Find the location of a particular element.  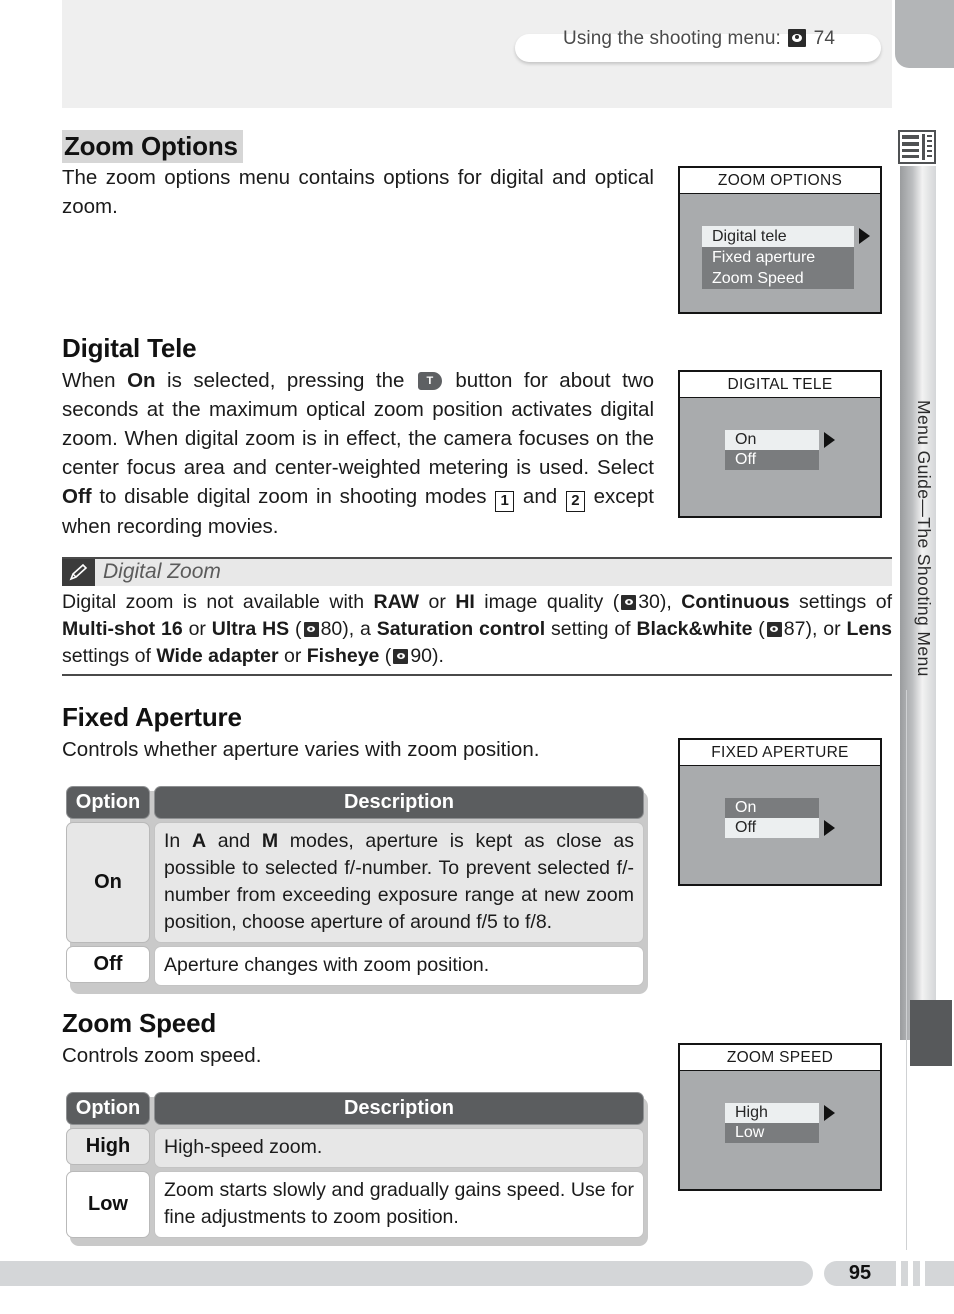

table-cell-option: On is located at coordinates (108, 882).